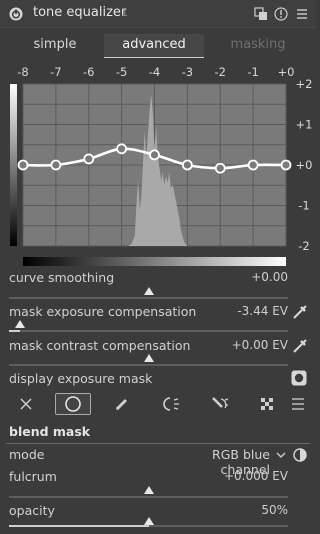 The image size is (320, 534). I want to click on slider-label: mask exposure compensation, so click(103, 311).